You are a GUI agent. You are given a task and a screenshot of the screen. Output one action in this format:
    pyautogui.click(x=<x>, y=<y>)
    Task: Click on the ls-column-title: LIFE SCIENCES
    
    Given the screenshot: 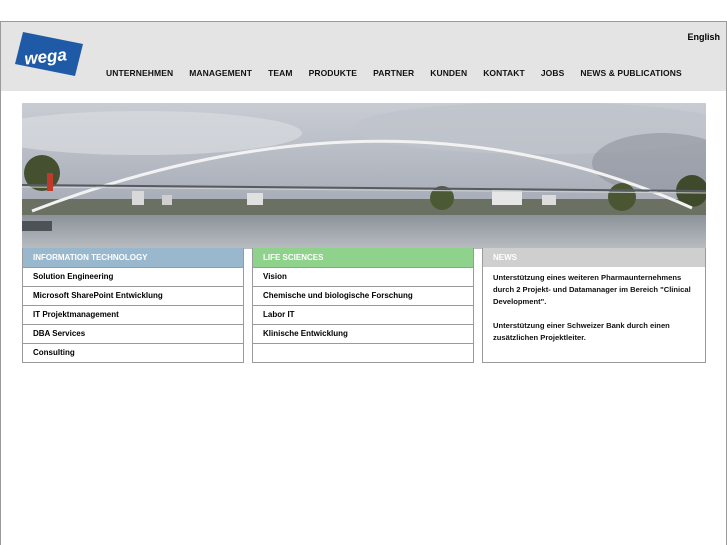 What is the action you would take?
    pyautogui.click(x=363, y=257)
    